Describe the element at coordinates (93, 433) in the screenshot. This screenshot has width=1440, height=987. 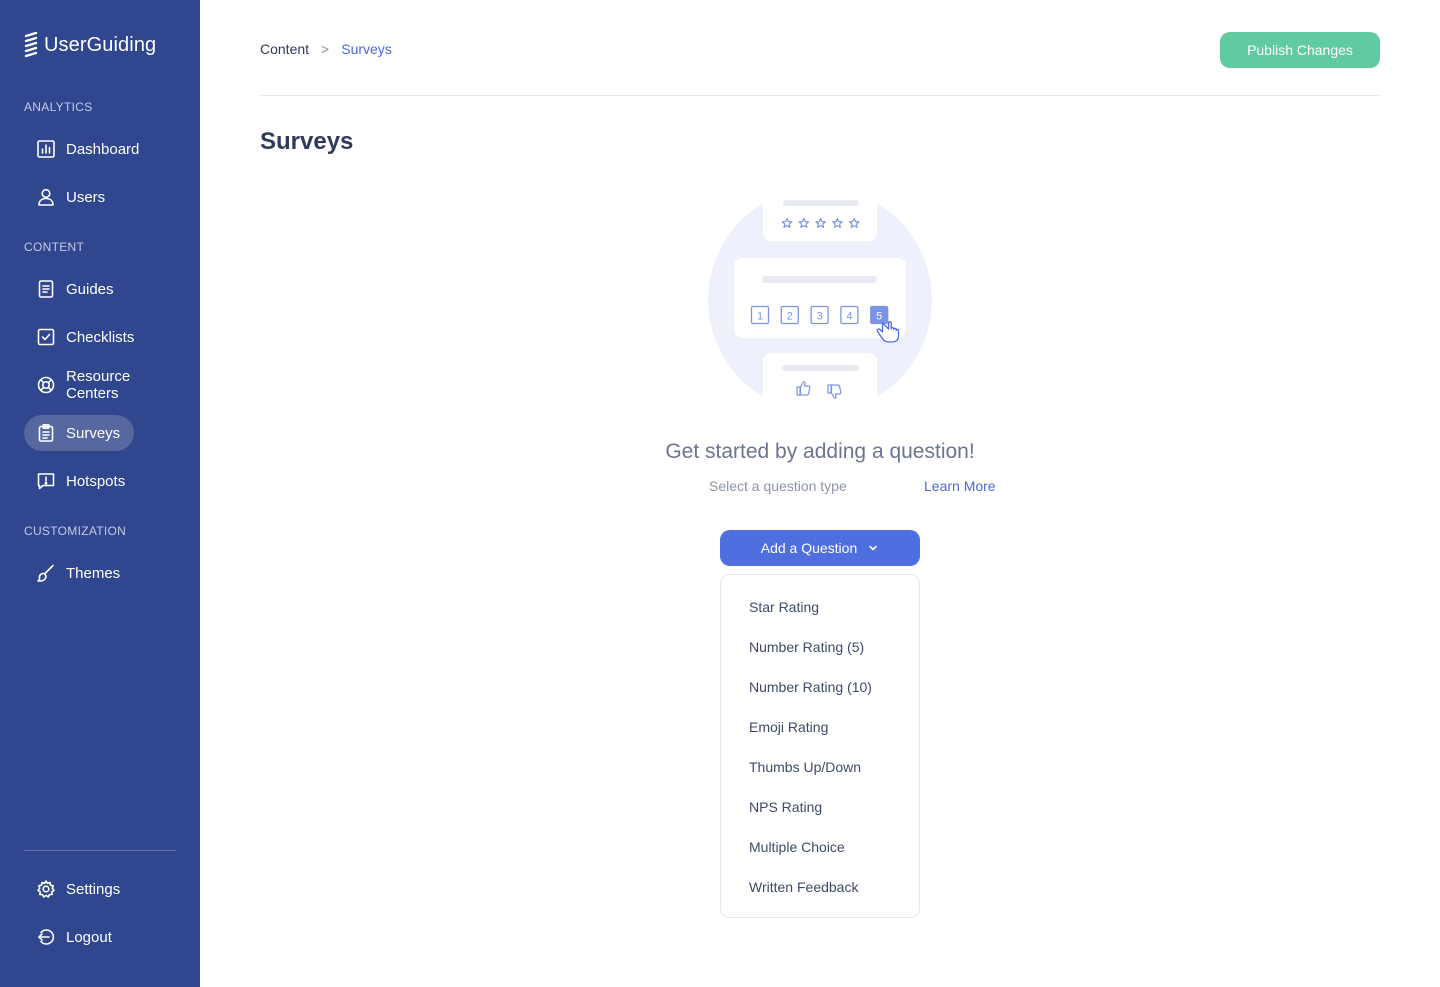
I see `sidebar-item-label: Surveys` at that location.